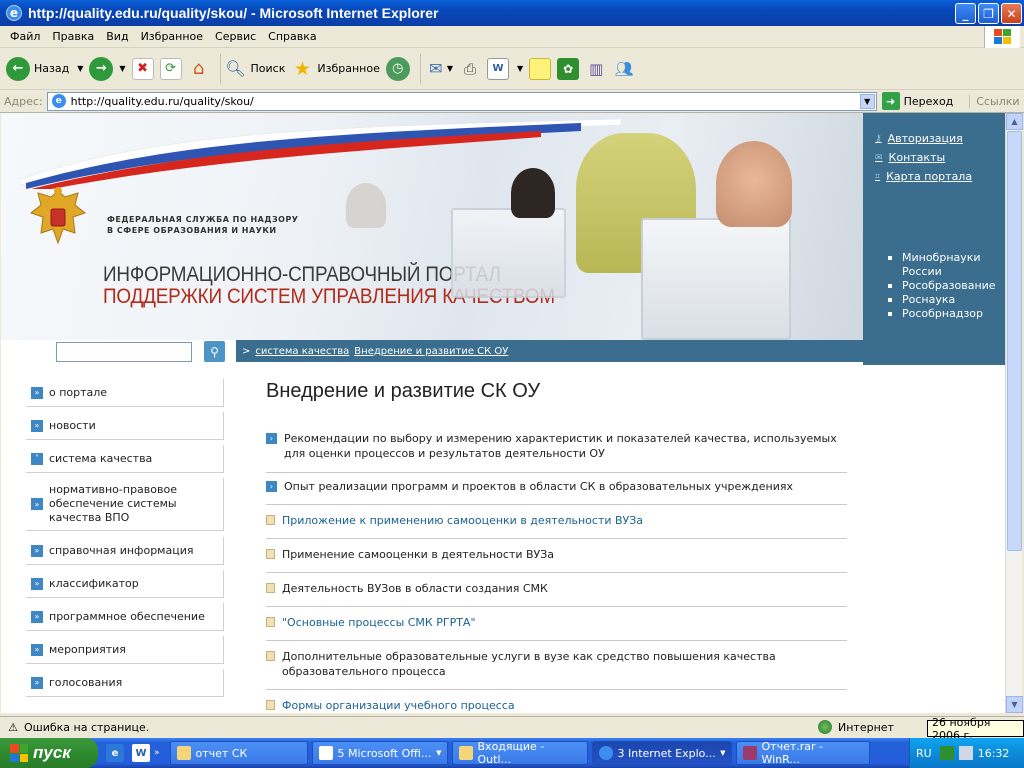 This screenshot has height=768, width=1024. What do you see at coordinates (867, 101) in the screenshot?
I see `address-dropdown-icon: ▼` at bounding box center [867, 101].